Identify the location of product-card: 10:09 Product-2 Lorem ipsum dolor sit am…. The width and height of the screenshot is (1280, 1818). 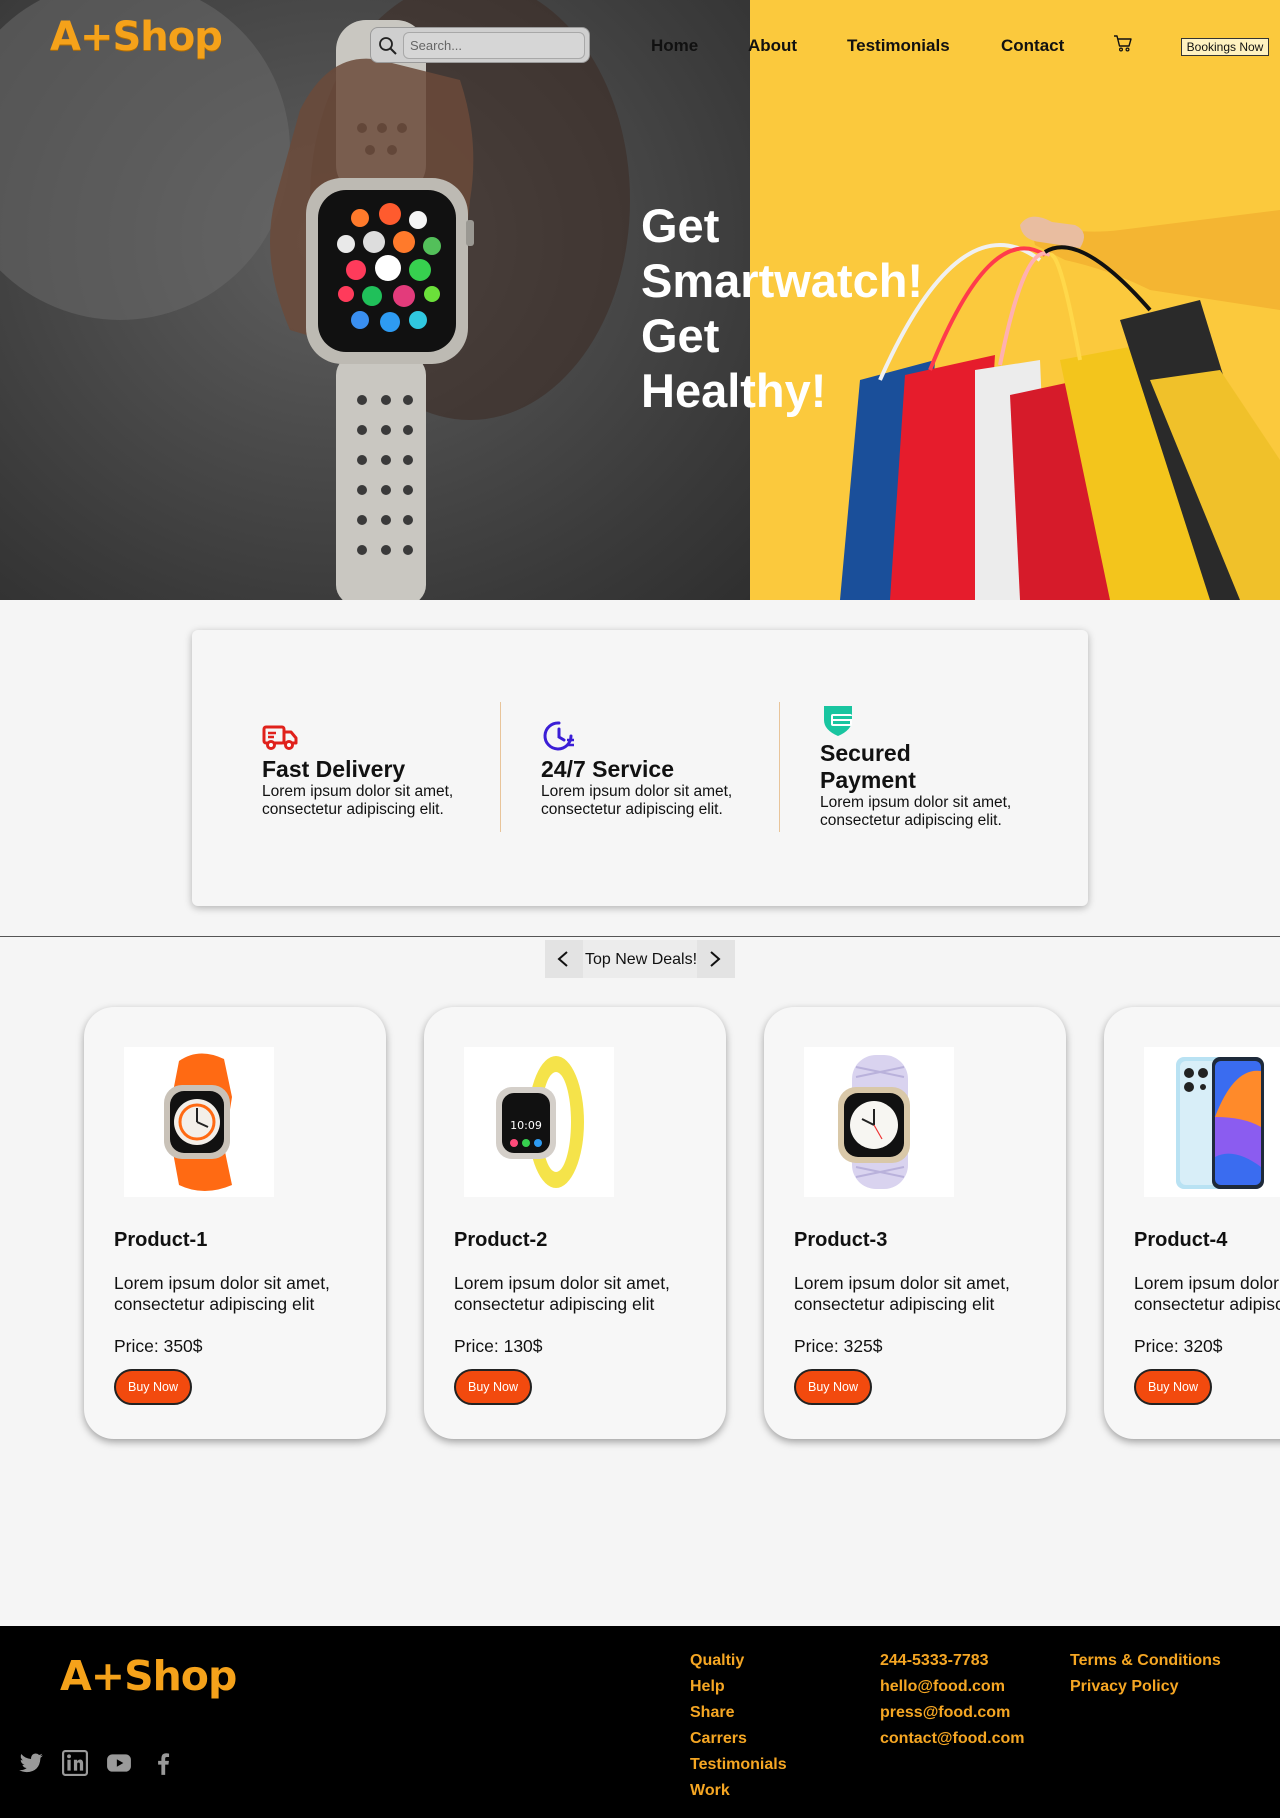
(575, 1223).